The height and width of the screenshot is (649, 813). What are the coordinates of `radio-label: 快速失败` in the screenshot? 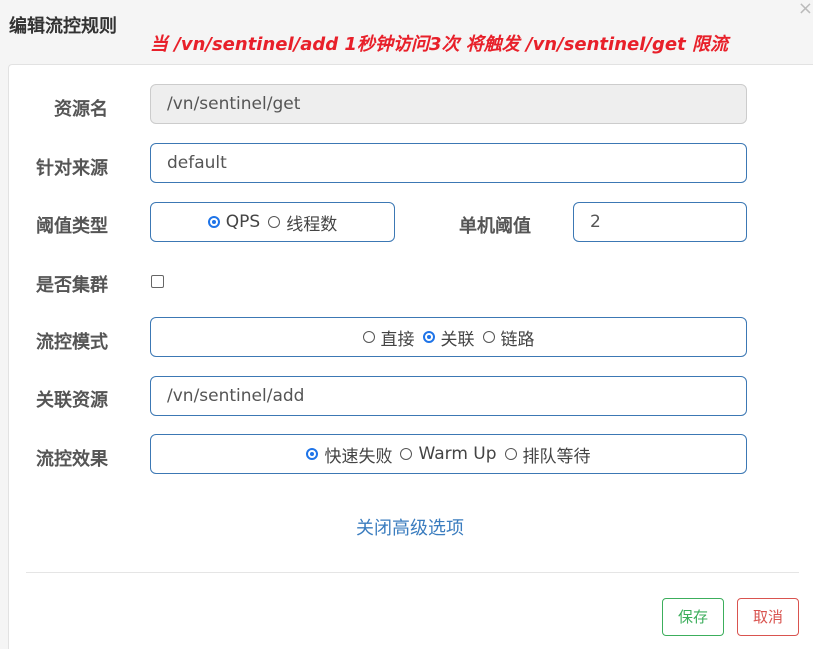 It's located at (358, 456).